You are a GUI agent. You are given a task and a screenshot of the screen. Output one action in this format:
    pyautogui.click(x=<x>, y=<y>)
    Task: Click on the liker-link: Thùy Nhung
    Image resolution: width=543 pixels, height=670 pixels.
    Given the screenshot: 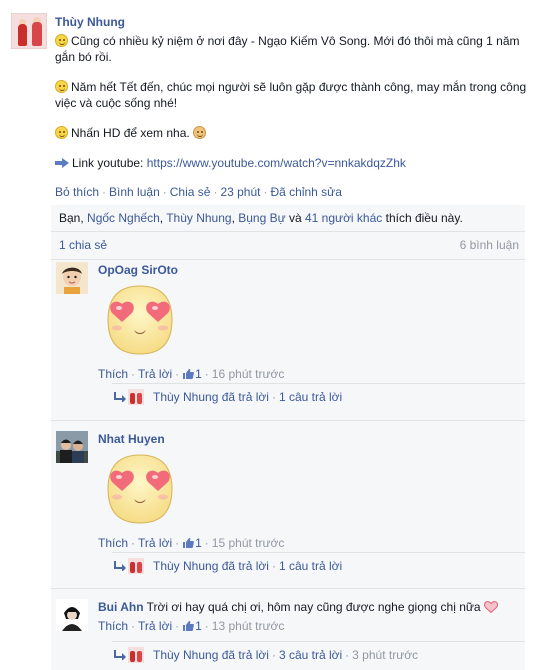 What is the action you would take?
    pyautogui.click(x=198, y=218)
    